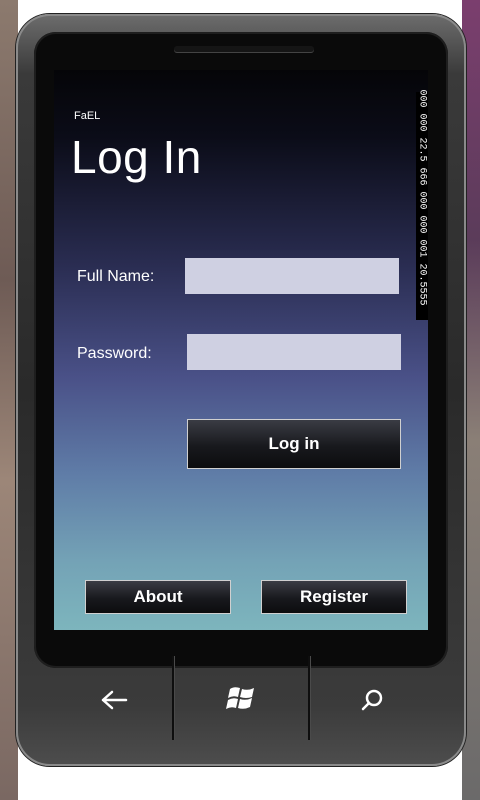 This screenshot has height=800, width=480. I want to click on password-label: Password:, so click(114, 353).